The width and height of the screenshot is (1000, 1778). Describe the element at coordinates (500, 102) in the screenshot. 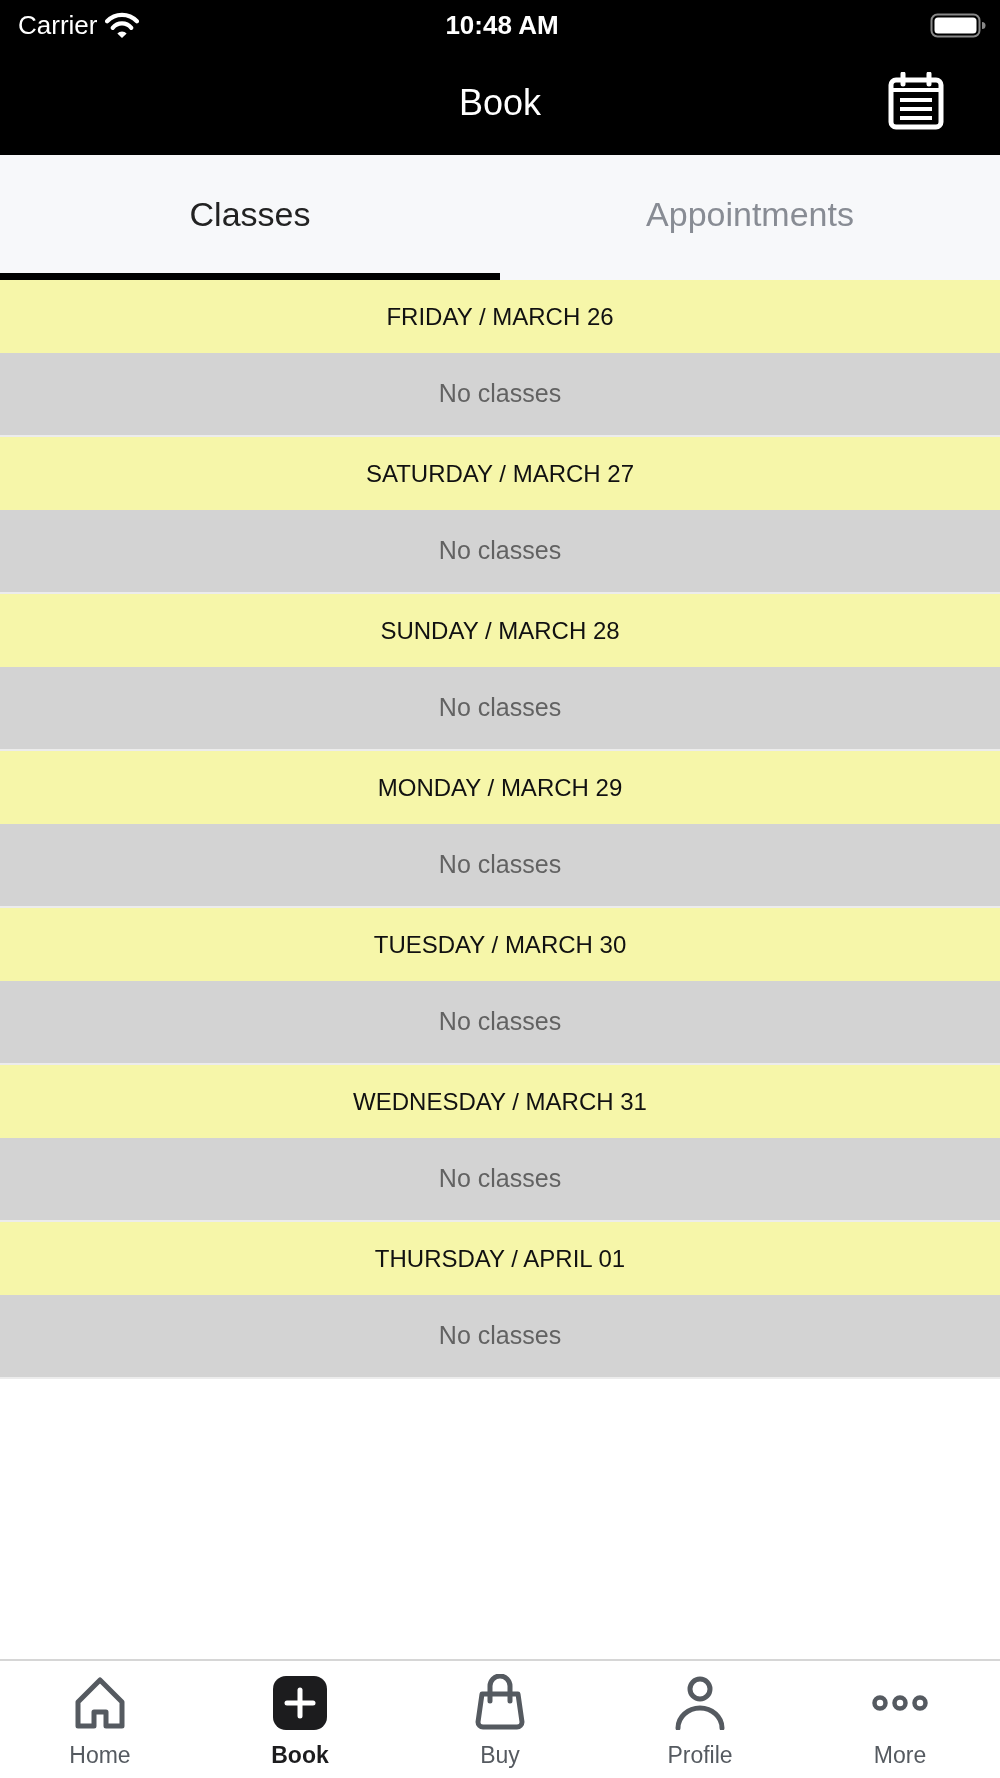

I see `screen-title: Book` at that location.